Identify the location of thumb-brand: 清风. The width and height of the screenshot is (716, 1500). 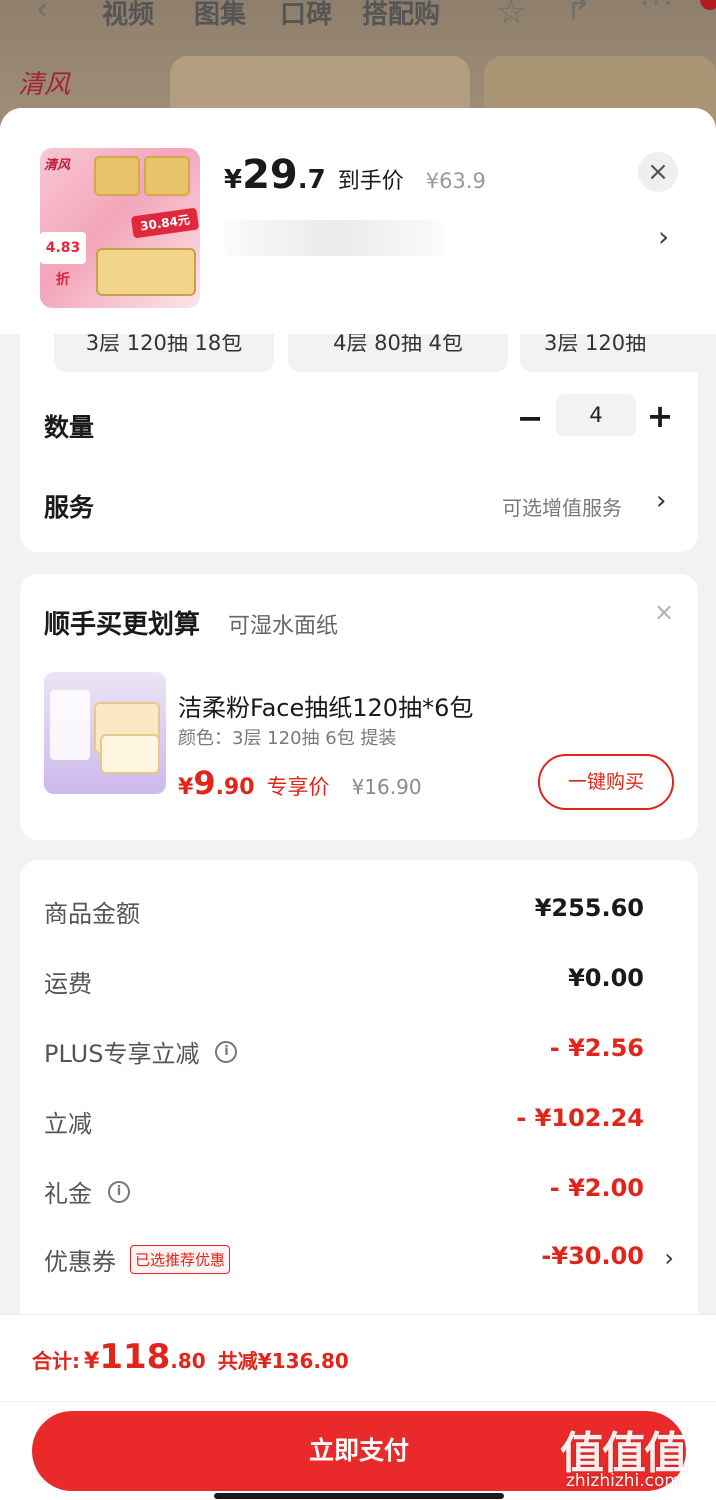
(57, 165).